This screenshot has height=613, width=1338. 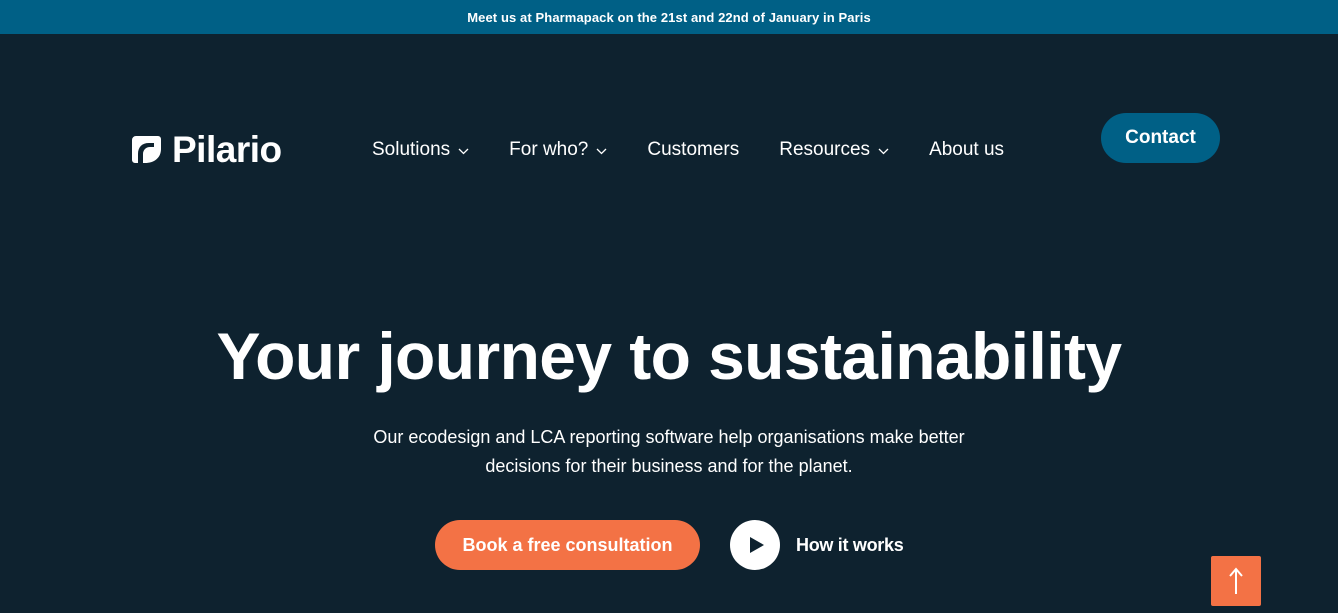 I want to click on nav-item-for-who: For who?, so click(x=558, y=150).